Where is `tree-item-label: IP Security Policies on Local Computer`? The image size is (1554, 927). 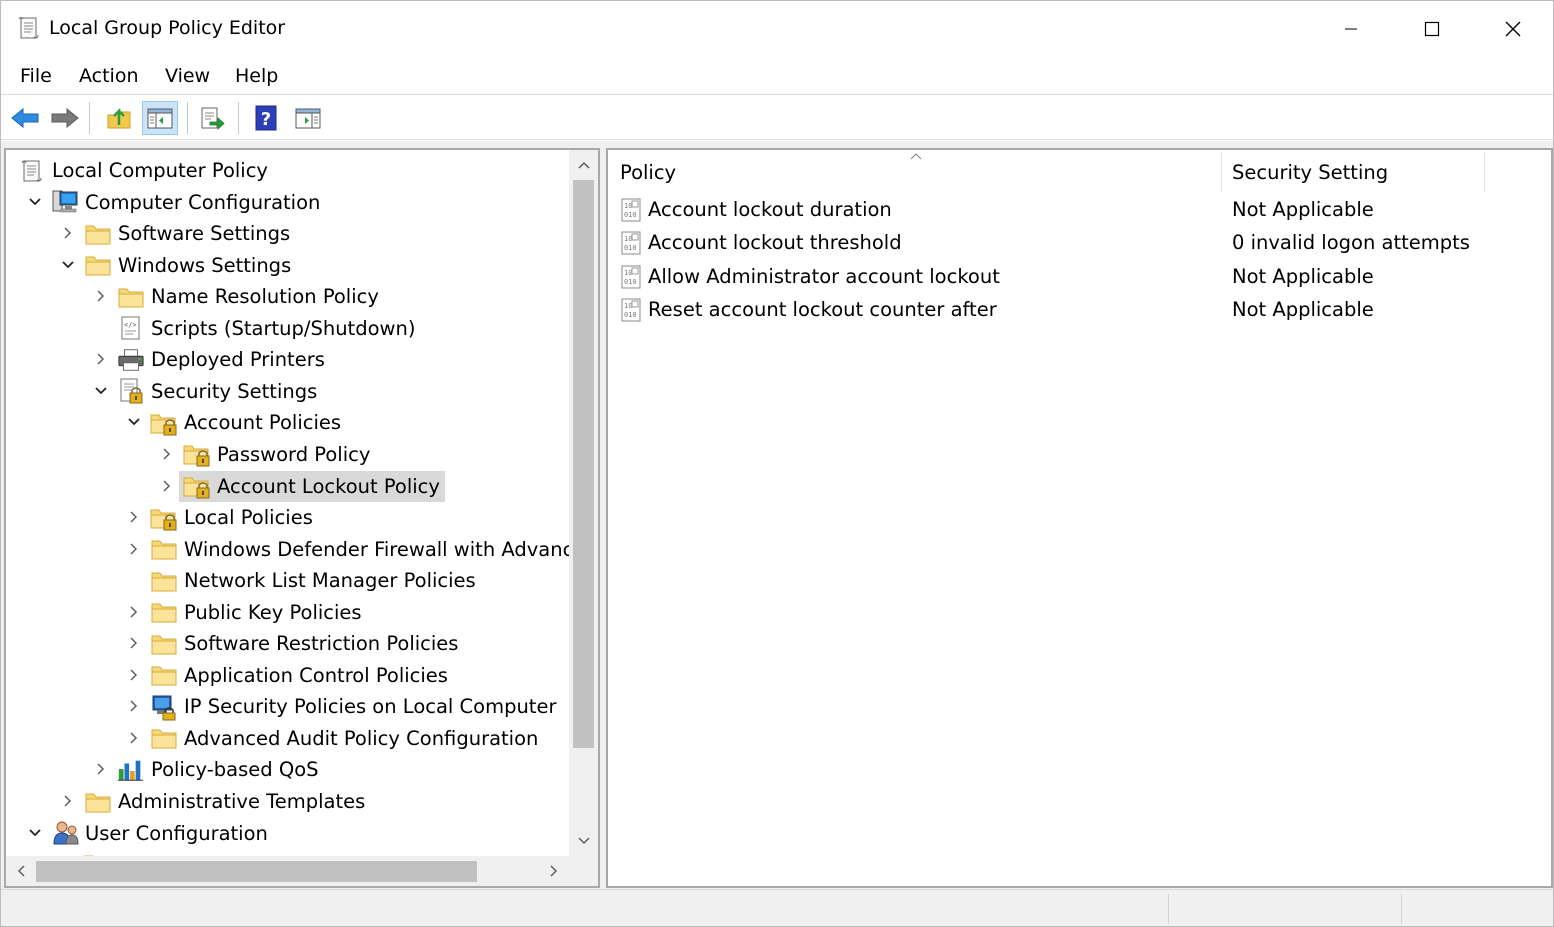
tree-item-label: IP Security Policies on Local Computer is located at coordinates (370, 707).